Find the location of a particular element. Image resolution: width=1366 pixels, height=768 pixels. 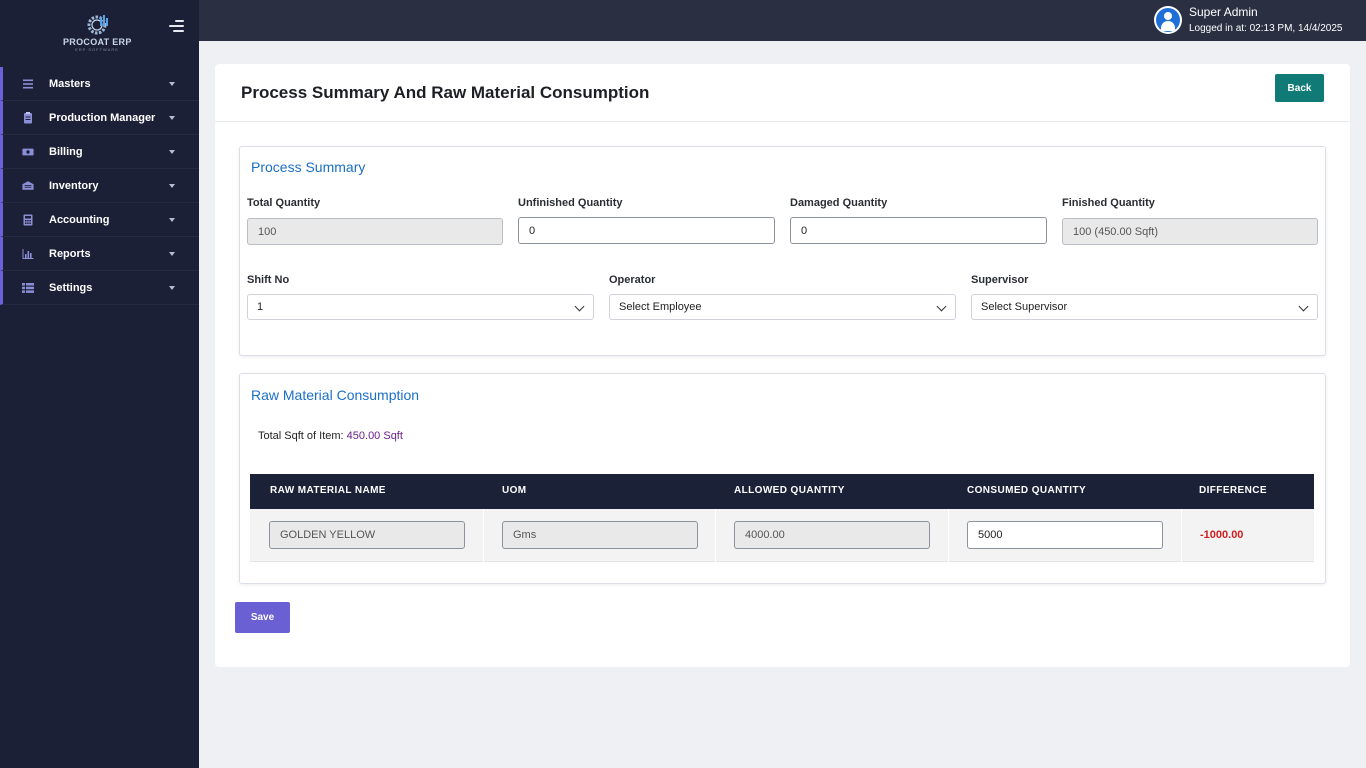

finished-quantity-label: Finished Quantity is located at coordinates (1108, 203).